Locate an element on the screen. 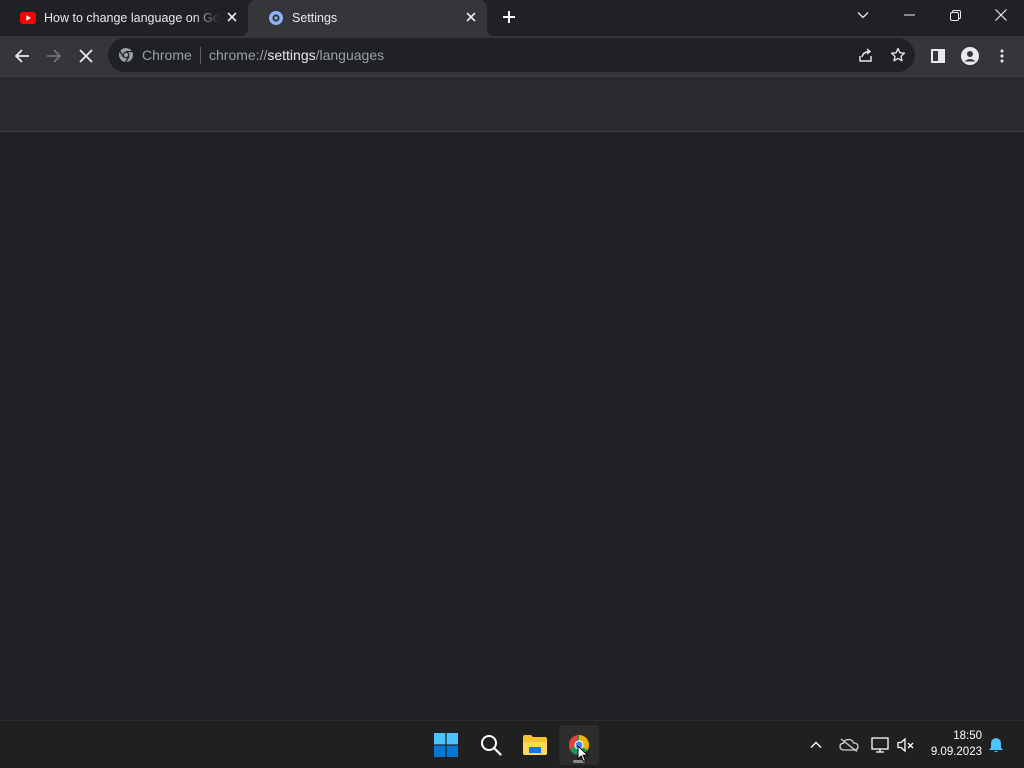 This screenshot has width=1024, height=768. settings-header-bar is located at coordinates (512, 104).